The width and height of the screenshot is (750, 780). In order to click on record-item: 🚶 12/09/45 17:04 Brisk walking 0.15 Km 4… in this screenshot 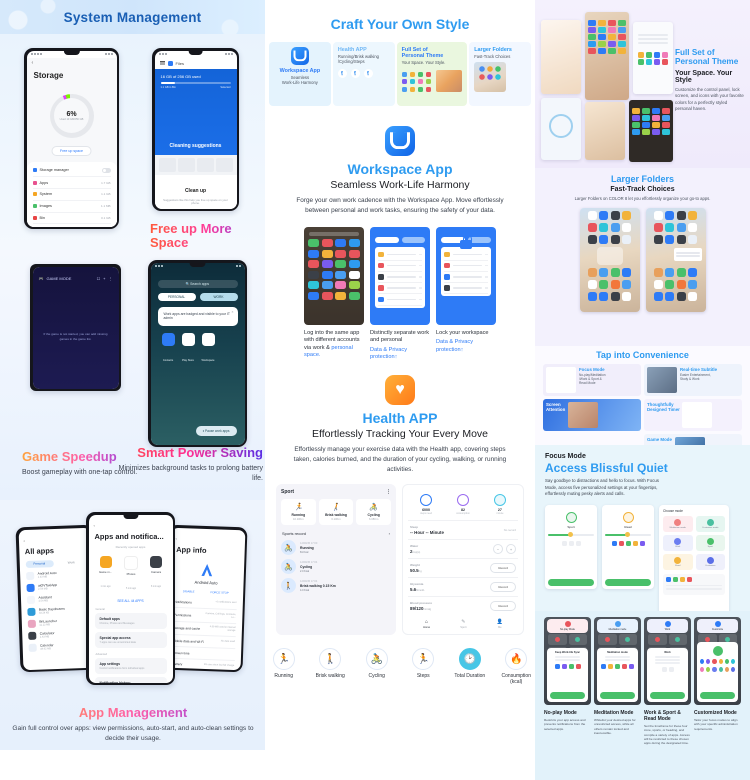, I will do `click(336, 586)`.